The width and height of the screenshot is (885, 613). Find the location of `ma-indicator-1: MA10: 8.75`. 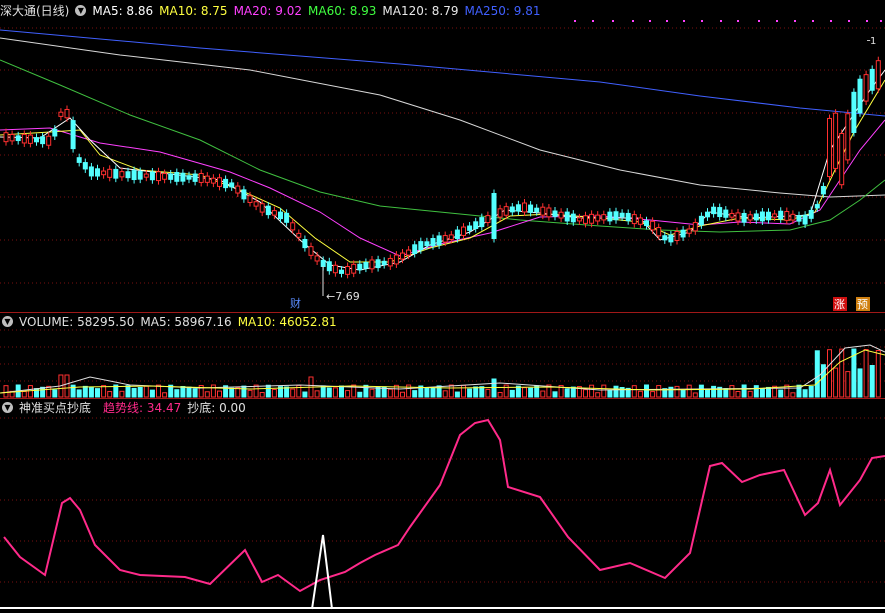

ma-indicator-1: MA10: 8.75 is located at coordinates (193, 11).